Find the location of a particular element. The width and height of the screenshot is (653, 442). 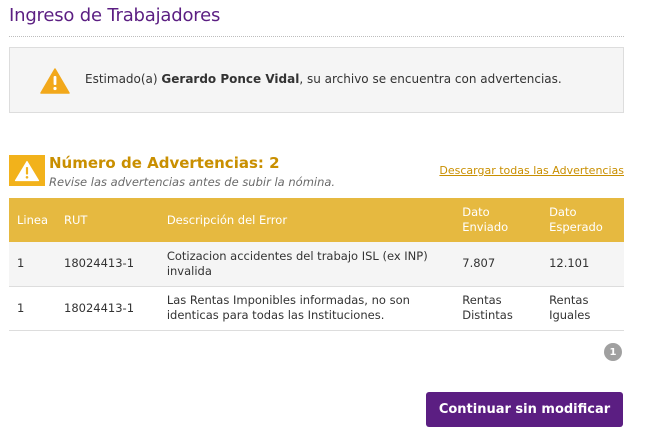

page-title: Ingreso de Trabajadores is located at coordinates (115, 15).